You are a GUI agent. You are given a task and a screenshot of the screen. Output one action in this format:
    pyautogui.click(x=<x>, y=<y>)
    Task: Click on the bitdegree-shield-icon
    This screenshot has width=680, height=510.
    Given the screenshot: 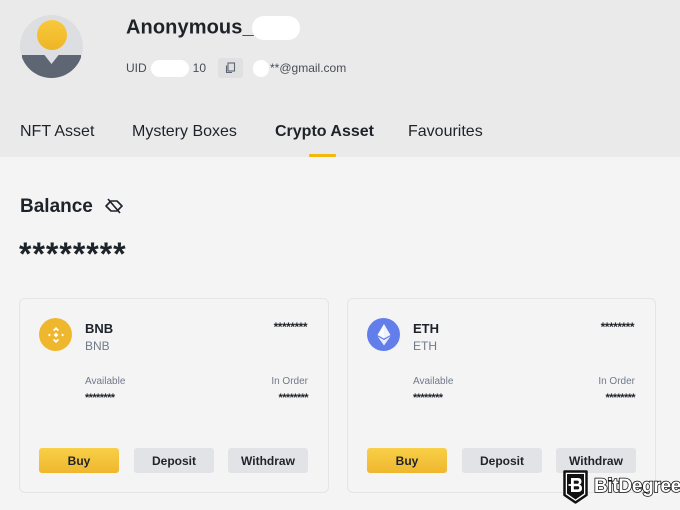 What is the action you would take?
    pyautogui.click(x=575, y=487)
    